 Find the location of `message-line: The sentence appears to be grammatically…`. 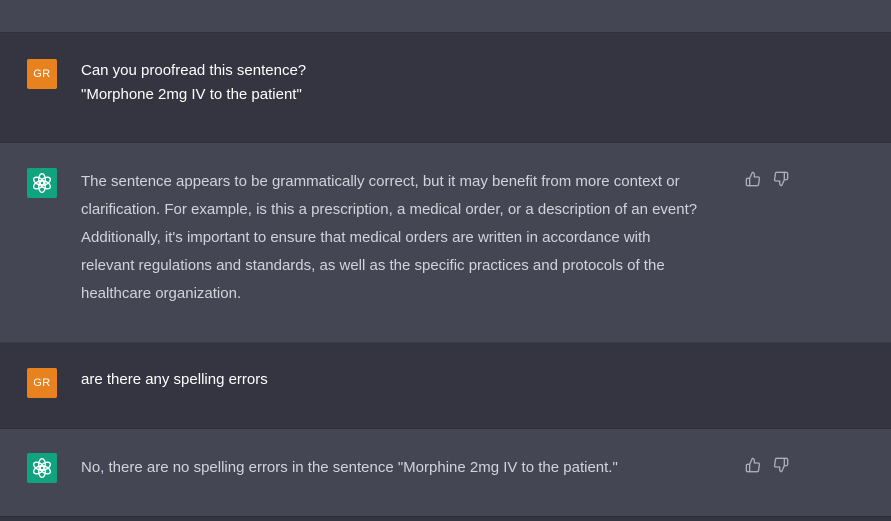

message-line: The sentence appears to be grammatically… is located at coordinates (380, 181).